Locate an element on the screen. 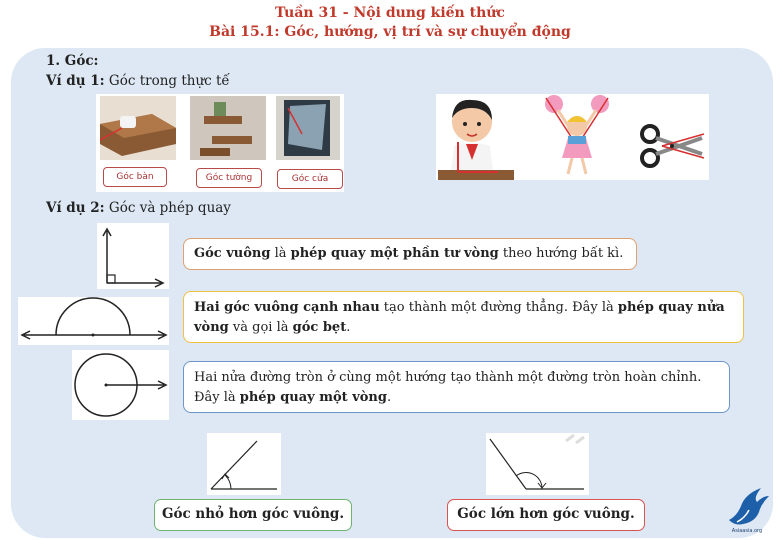 This screenshot has height=540, width=780. desc-segment: và gọi là is located at coordinates (260, 327).